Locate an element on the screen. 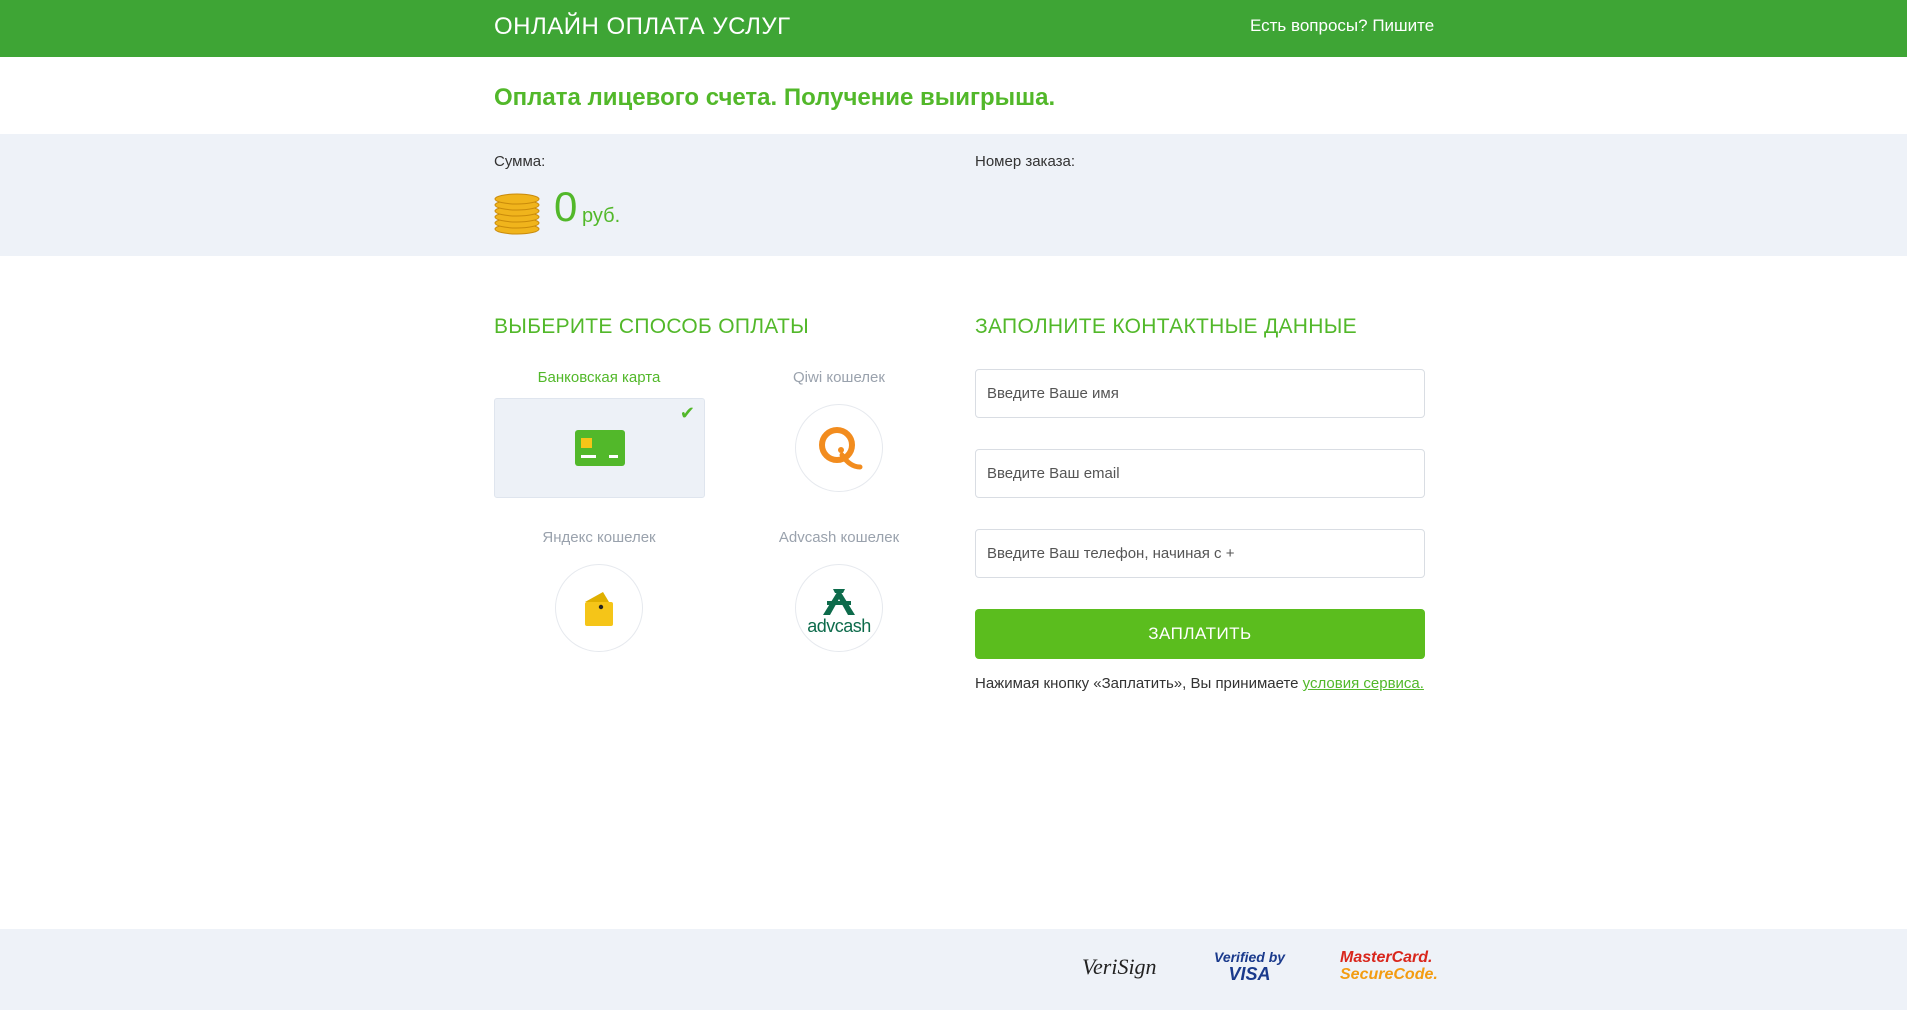  amount-label: Сумма: is located at coordinates (520, 161).